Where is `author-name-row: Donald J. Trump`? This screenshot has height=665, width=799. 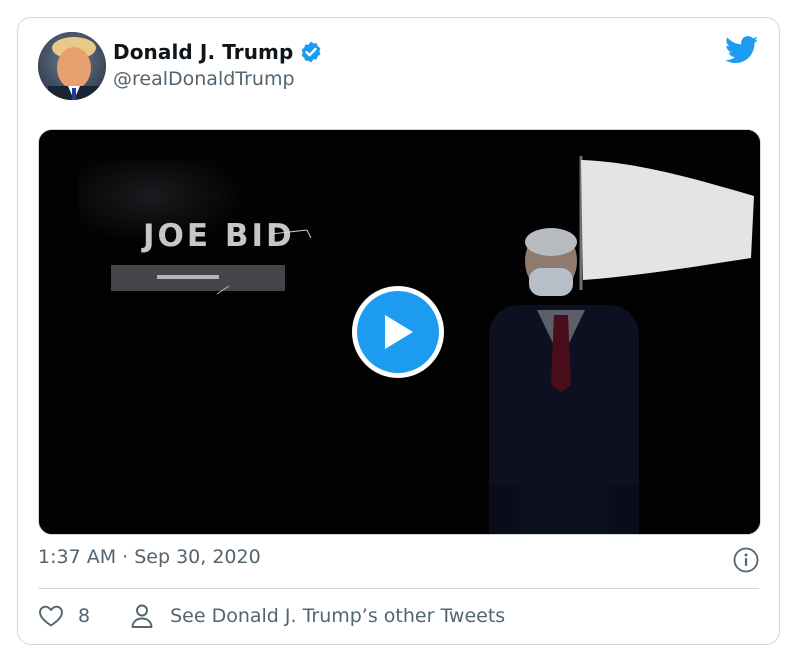
author-name-row: Donald J. Trump is located at coordinates (218, 52).